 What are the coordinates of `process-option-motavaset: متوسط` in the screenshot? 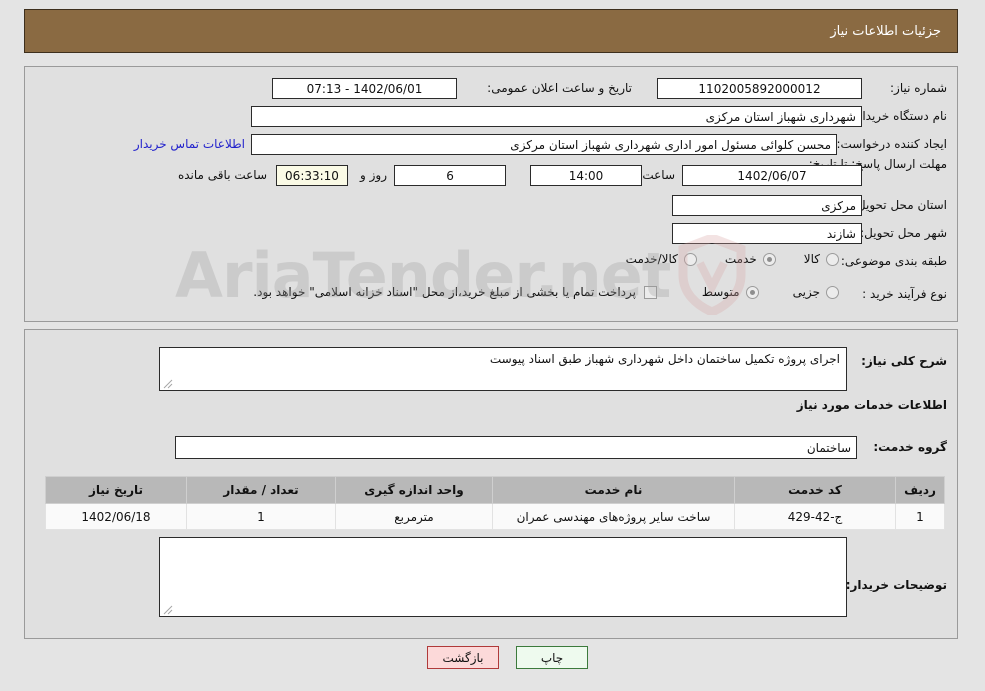 It's located at (730, 292).